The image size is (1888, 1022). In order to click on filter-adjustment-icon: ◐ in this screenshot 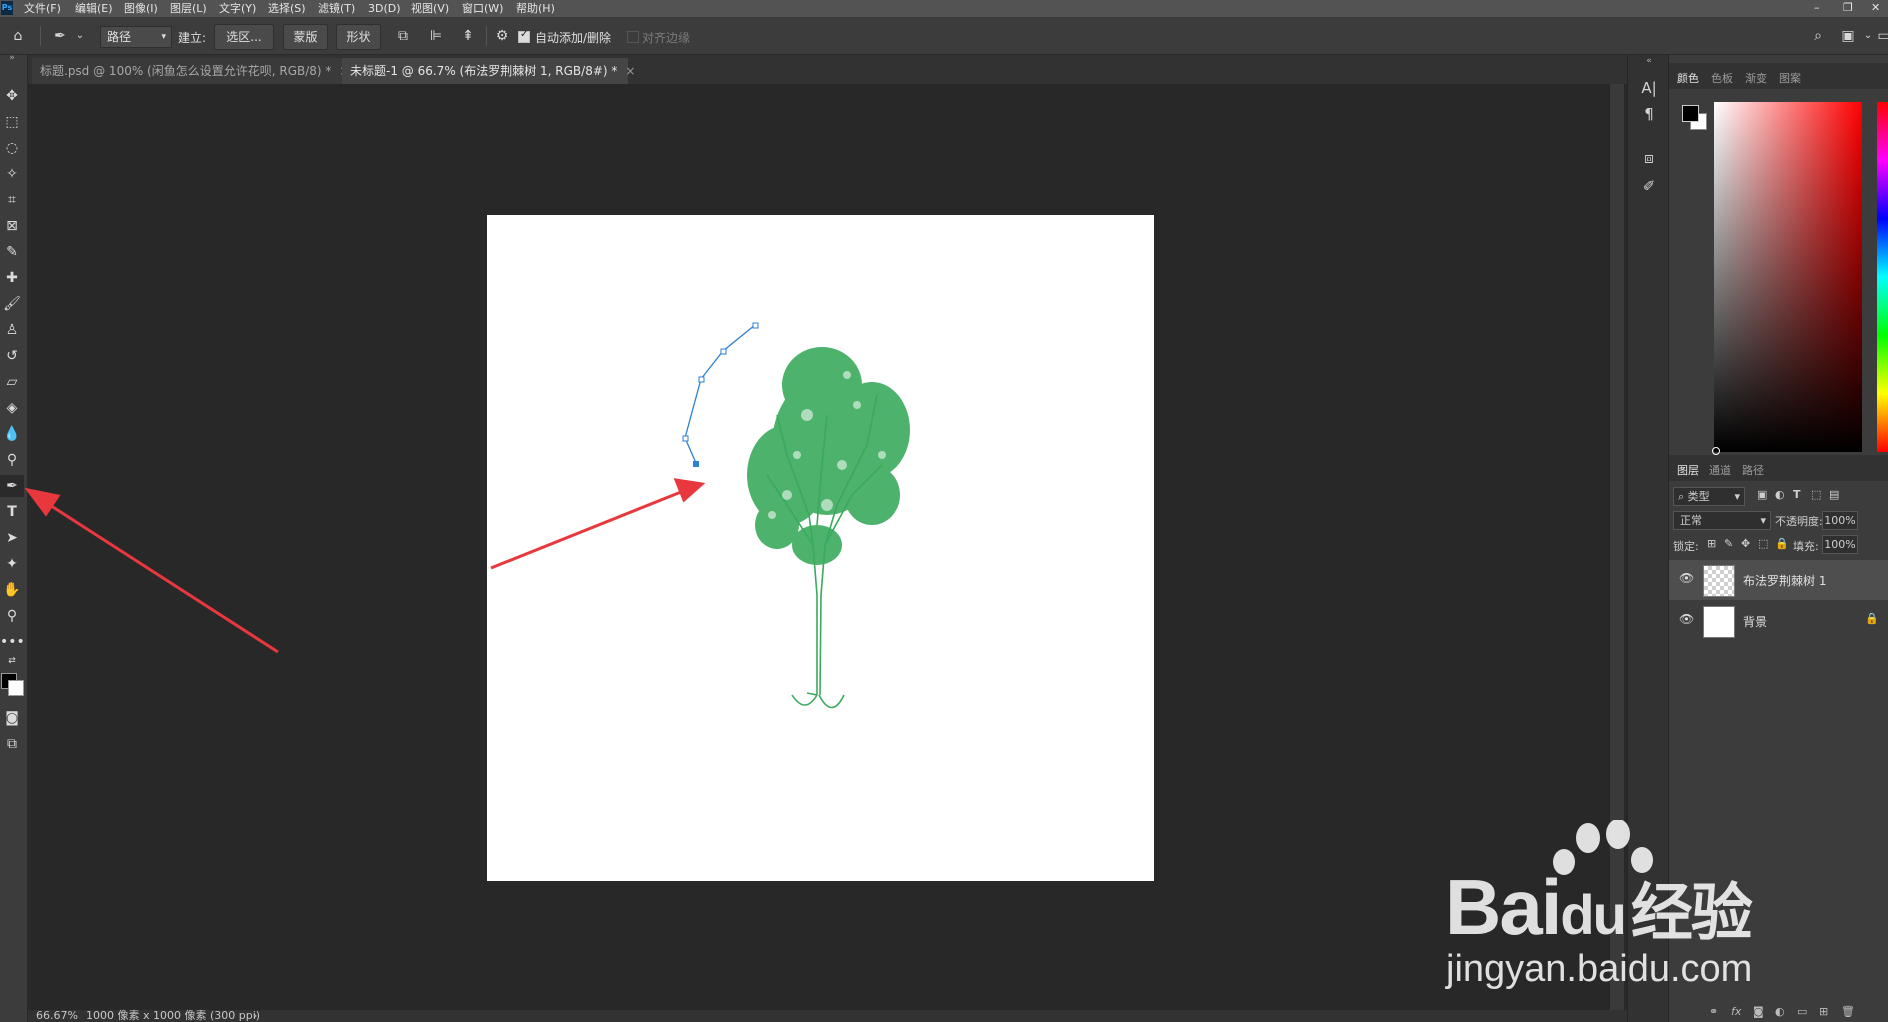, I will do `click(1780, 494)`.